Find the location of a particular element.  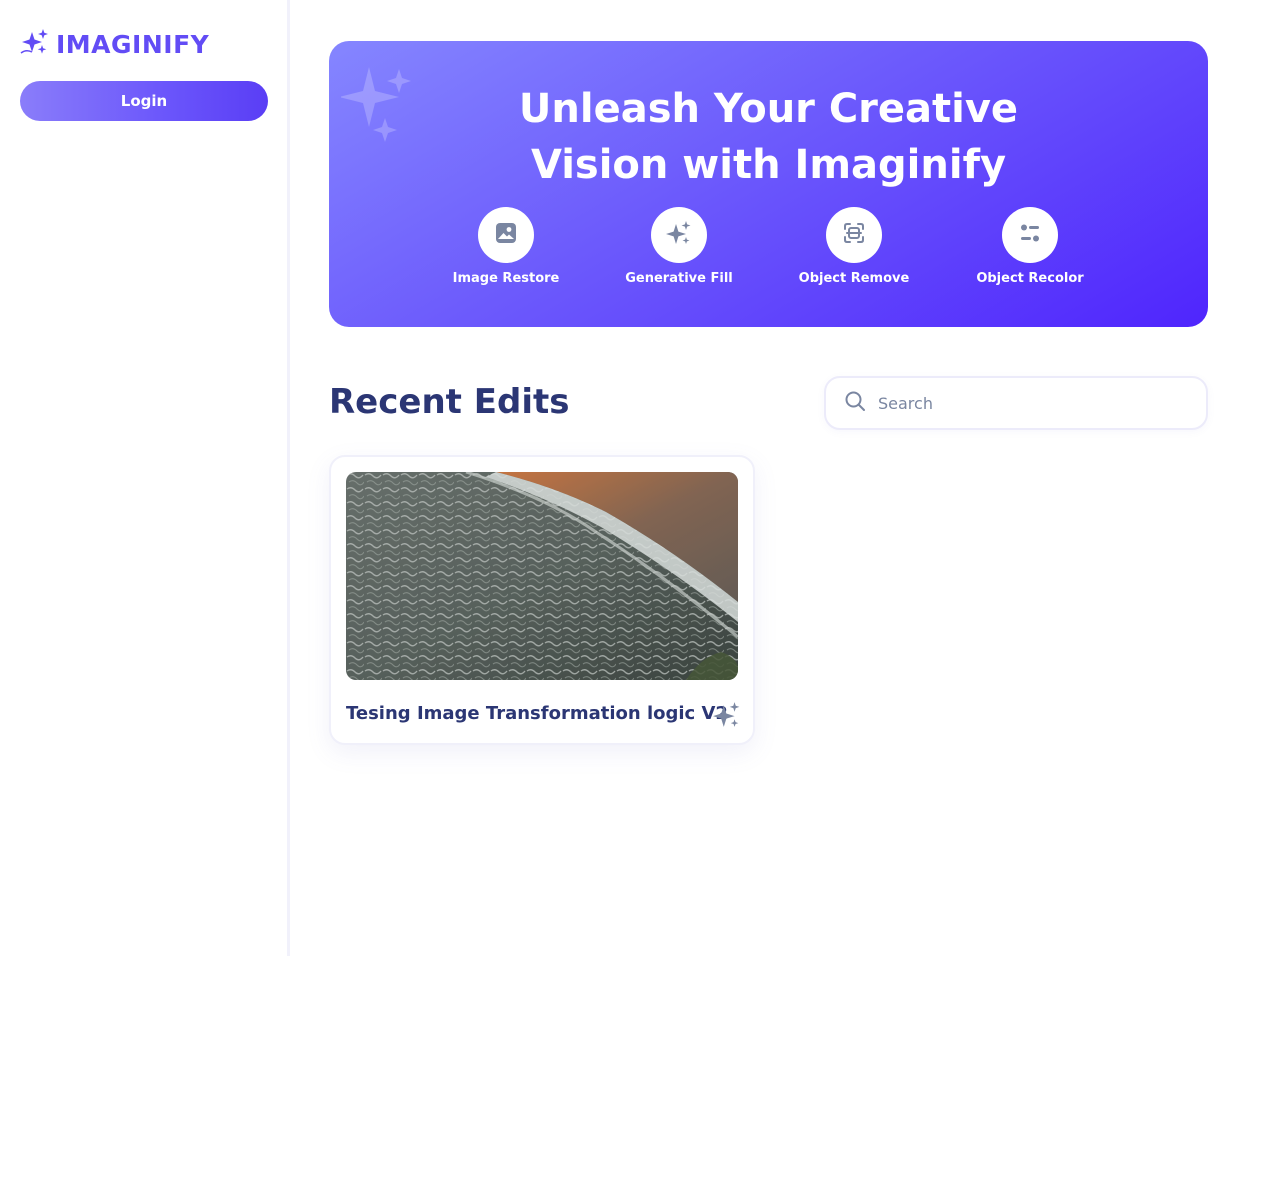

logo: IMAGINIFY is located at coordinates (114, 44).